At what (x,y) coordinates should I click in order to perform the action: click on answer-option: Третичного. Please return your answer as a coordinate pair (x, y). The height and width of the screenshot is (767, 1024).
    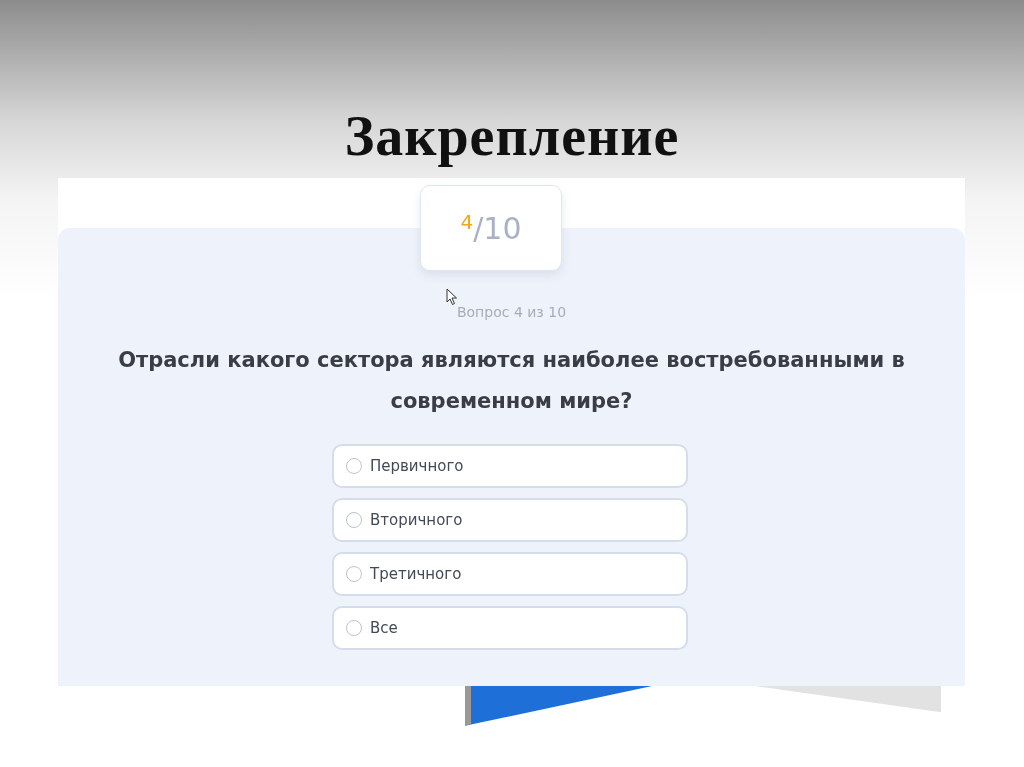
    Looking at the image, I should click on (510, 574).